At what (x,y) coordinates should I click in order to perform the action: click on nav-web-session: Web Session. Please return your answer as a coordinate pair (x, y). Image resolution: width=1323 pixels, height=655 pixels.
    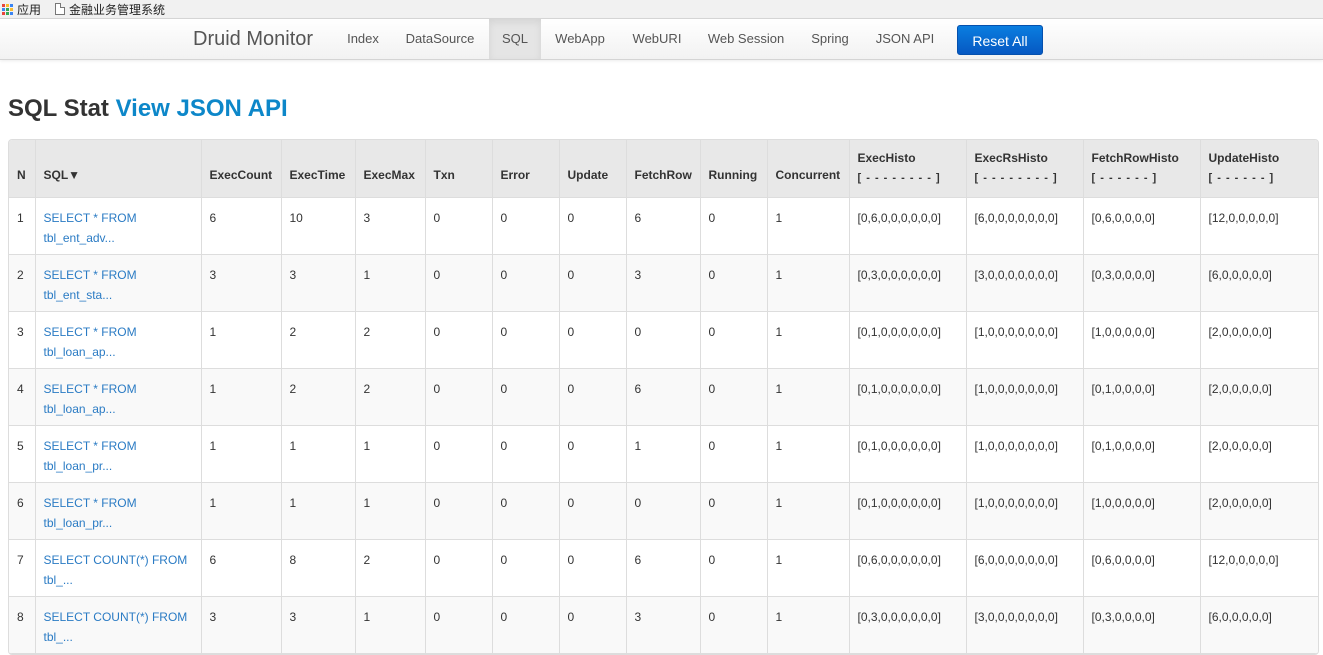
    Looking at the image, I should click on (746, 39).